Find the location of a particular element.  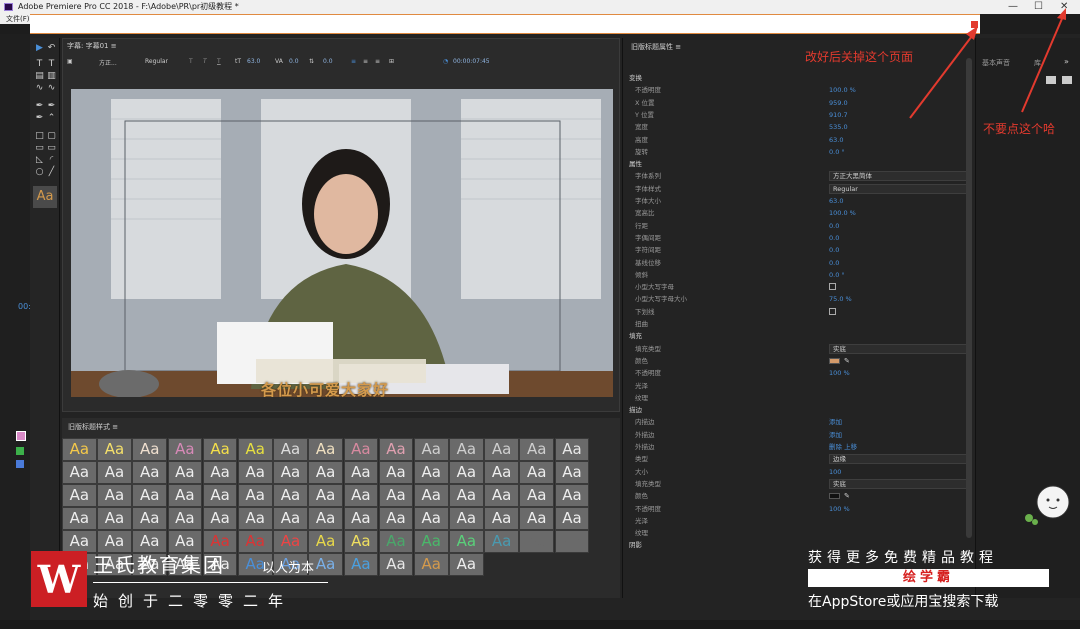

property-value: 100 % is located at coordinates (839, 373).